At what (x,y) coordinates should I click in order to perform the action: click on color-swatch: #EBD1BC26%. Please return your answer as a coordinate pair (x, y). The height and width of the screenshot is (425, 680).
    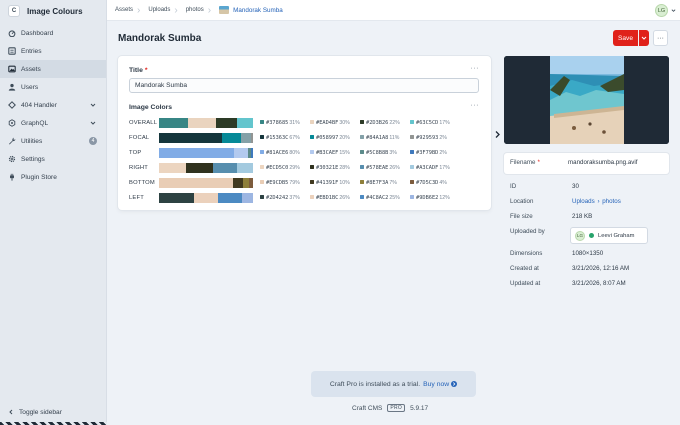
    Looking at the image, I should click on (335, 198).